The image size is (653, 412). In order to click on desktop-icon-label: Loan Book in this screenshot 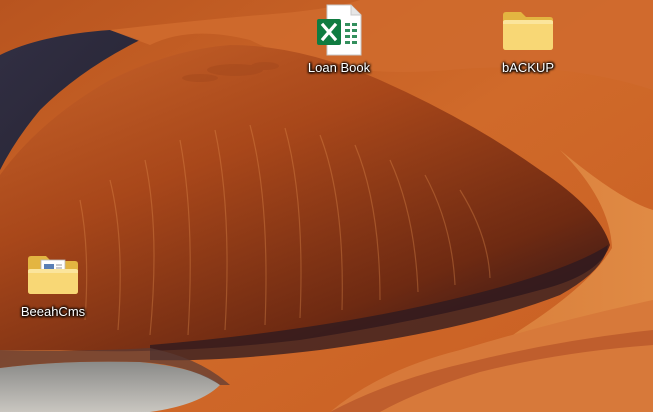, I will do `click(339, 67)`.